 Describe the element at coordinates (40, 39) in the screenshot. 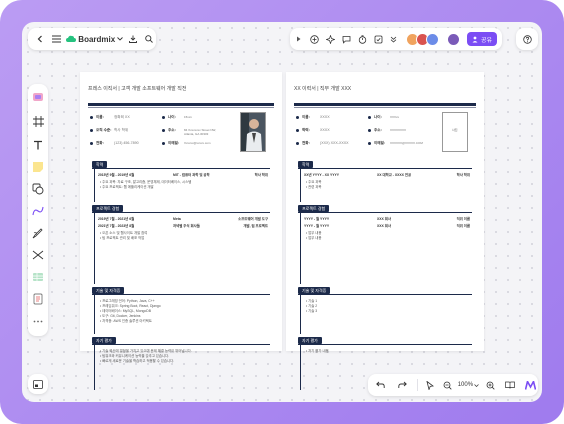

I see `back-icon` at that location.